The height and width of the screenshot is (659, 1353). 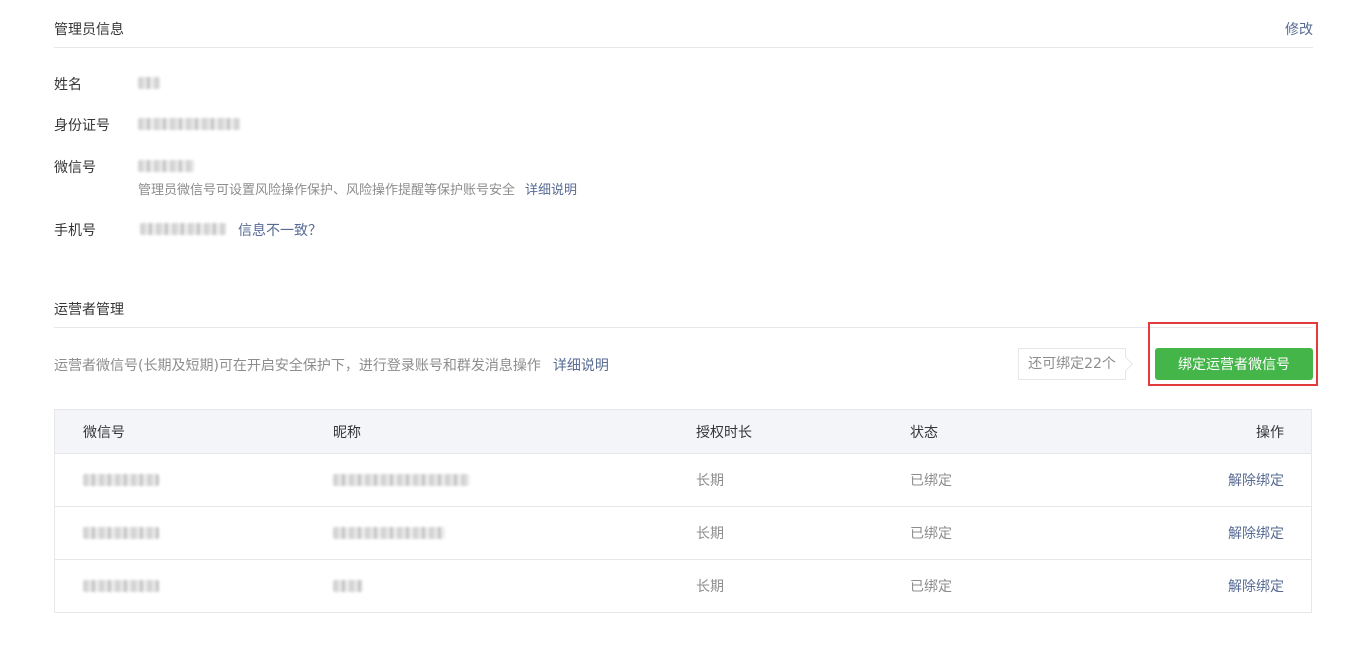 What do you see at coordinates (1299, 29) in the screenshot?
I see `edit-admin-link: 修改` at bounding box center [1299, 29].